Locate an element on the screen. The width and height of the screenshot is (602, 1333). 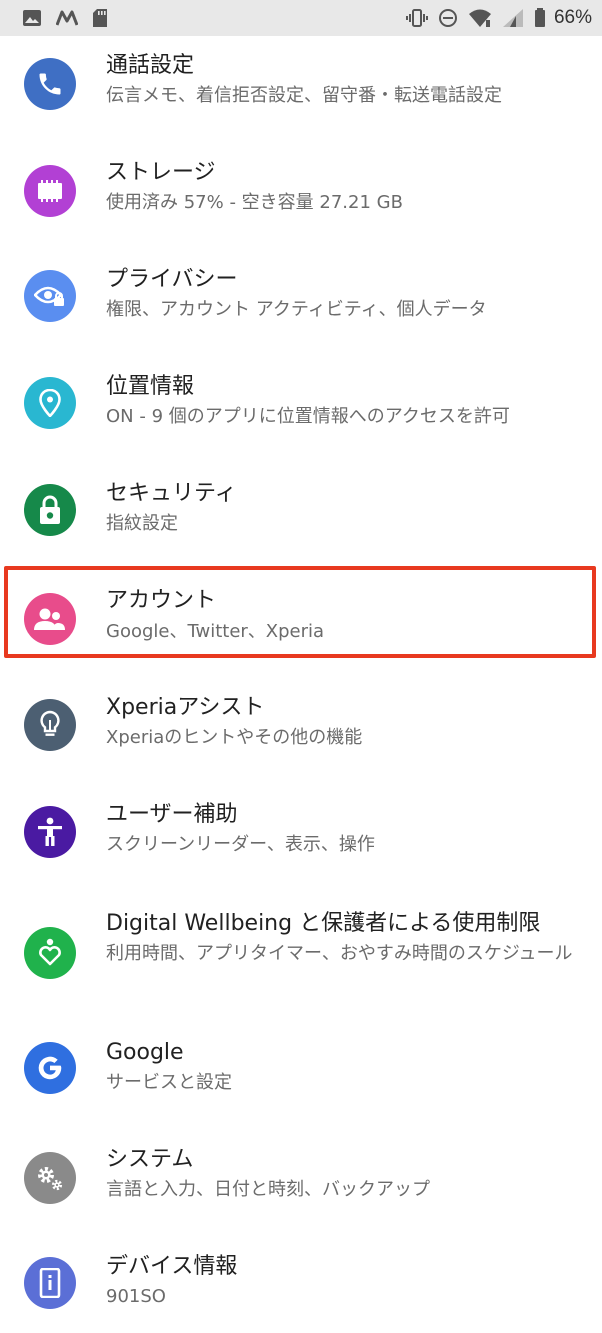
device-info-icon is located at coordinates (50, 1283).